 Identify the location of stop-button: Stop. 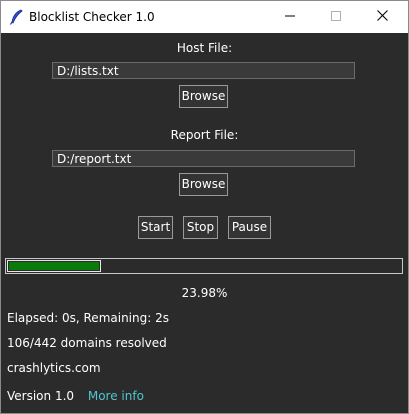
(200, 227).